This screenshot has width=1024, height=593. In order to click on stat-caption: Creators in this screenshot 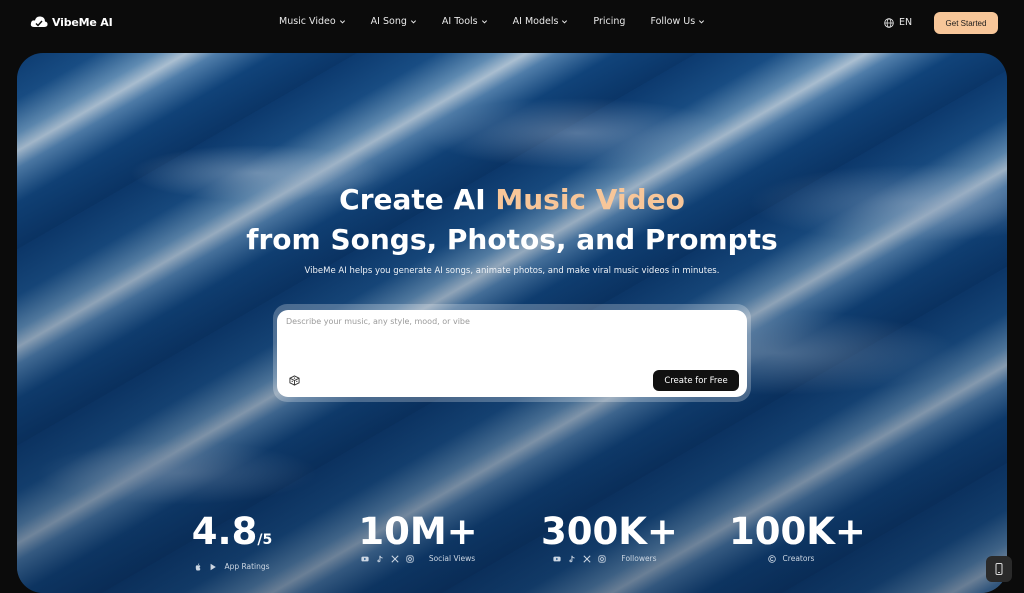, I will do `click(791, 558)`.